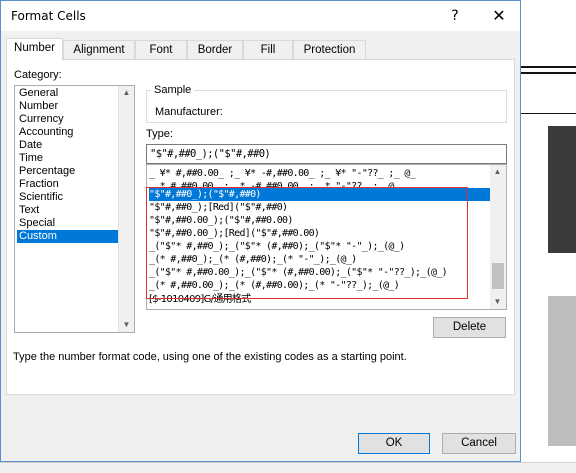 Image resolution: width=576 pixels, height=473 pixels. What do you see at coordinates (394, 443) in the screenshot?
I see `ok-button: OK` at bounding box center [394, 443].